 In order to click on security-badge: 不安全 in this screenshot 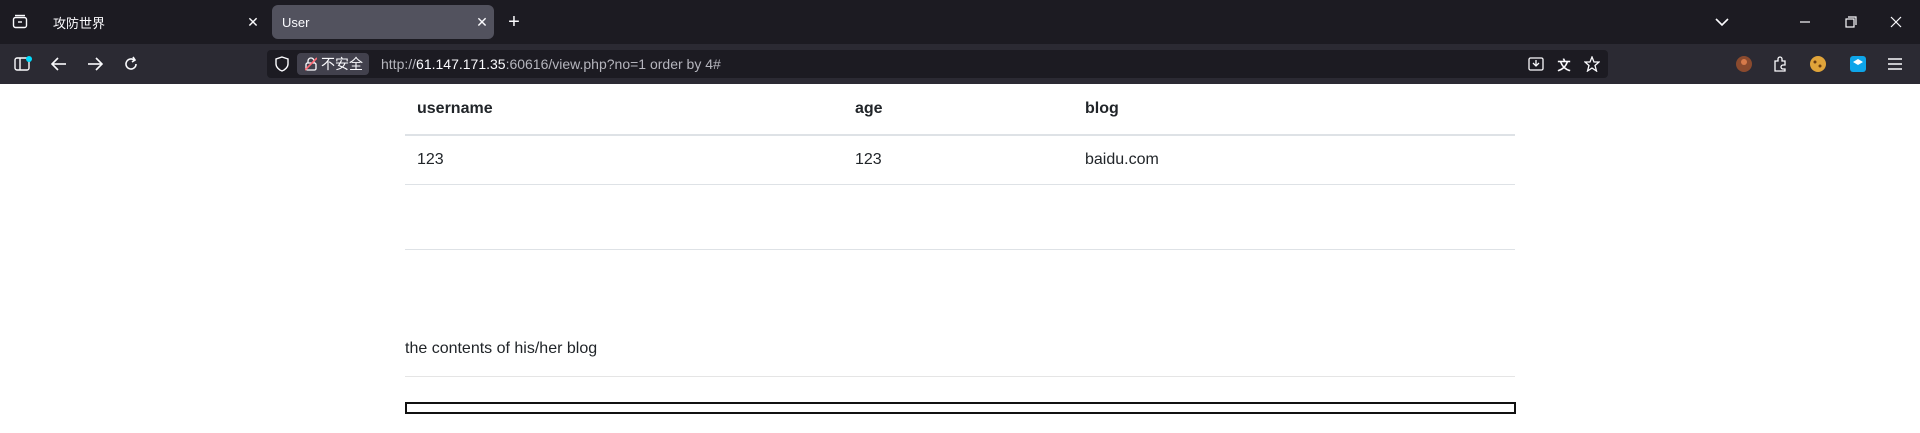, I will do `click(333, 64)`.